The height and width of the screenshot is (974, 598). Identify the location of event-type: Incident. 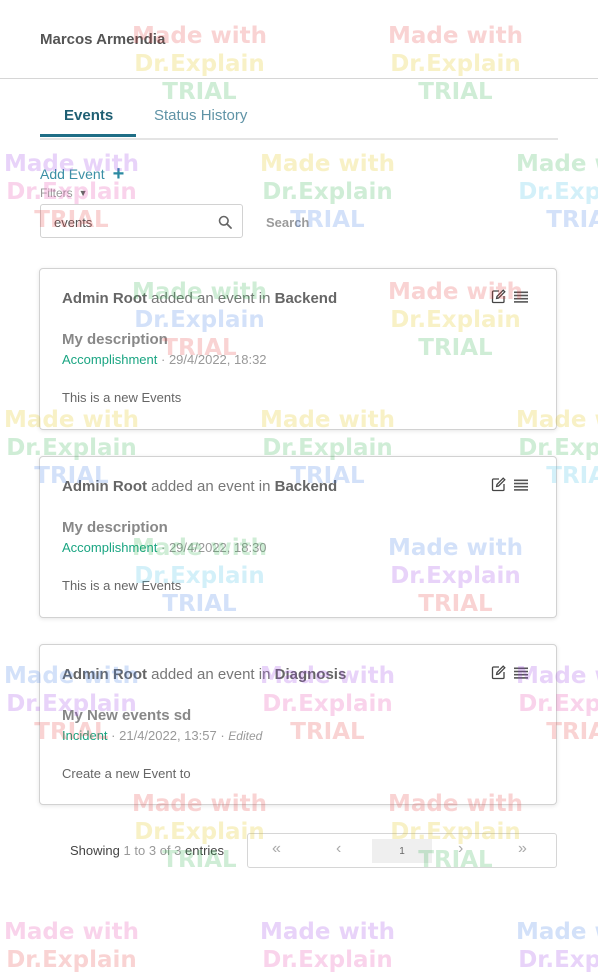
(85, 735).